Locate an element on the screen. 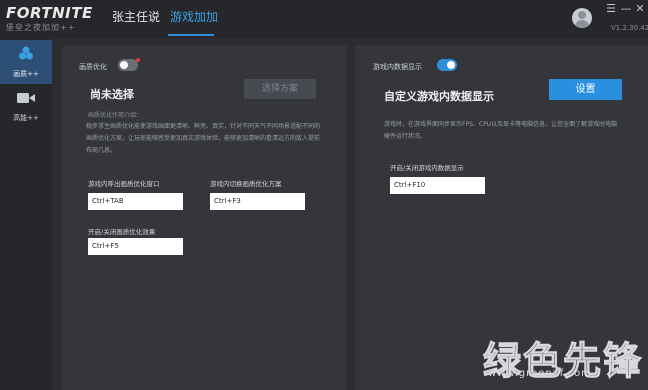  field-label-toggle-effect: 开启/关闭画质优化效果 is located at coordinates (122, 232).